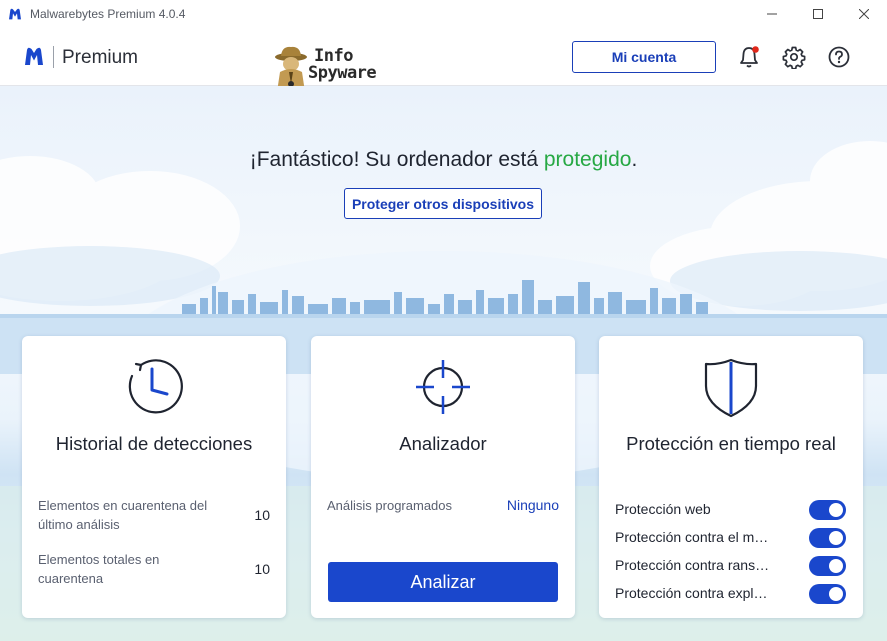  Describe the element at coordinates (108, 14) in the screenshot. I see `window-title: Malwarebytes Premium 4.0.4` at that location.